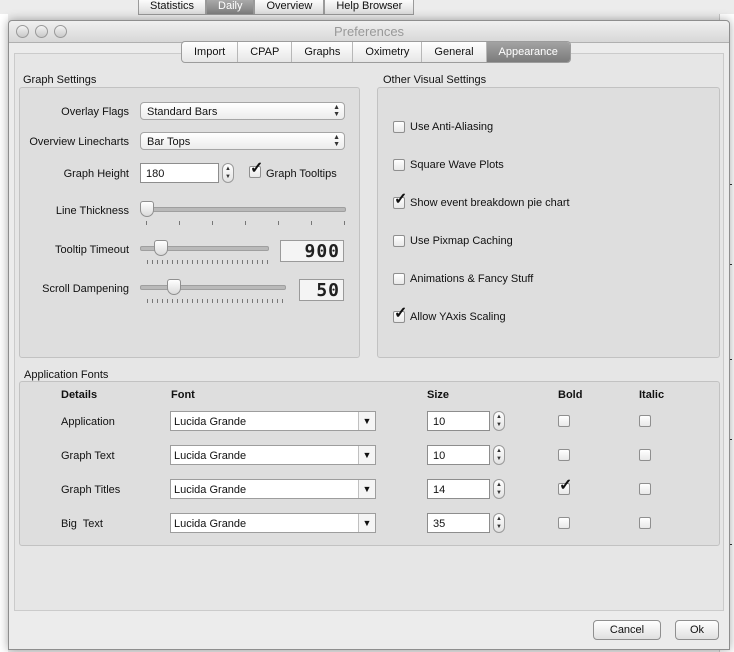 The height and width of the screenshot is (652, 734). Describe the element at coordinates (92, 211) in the screenshot. I see `line-thickness-label: Line Thickness` at that location.